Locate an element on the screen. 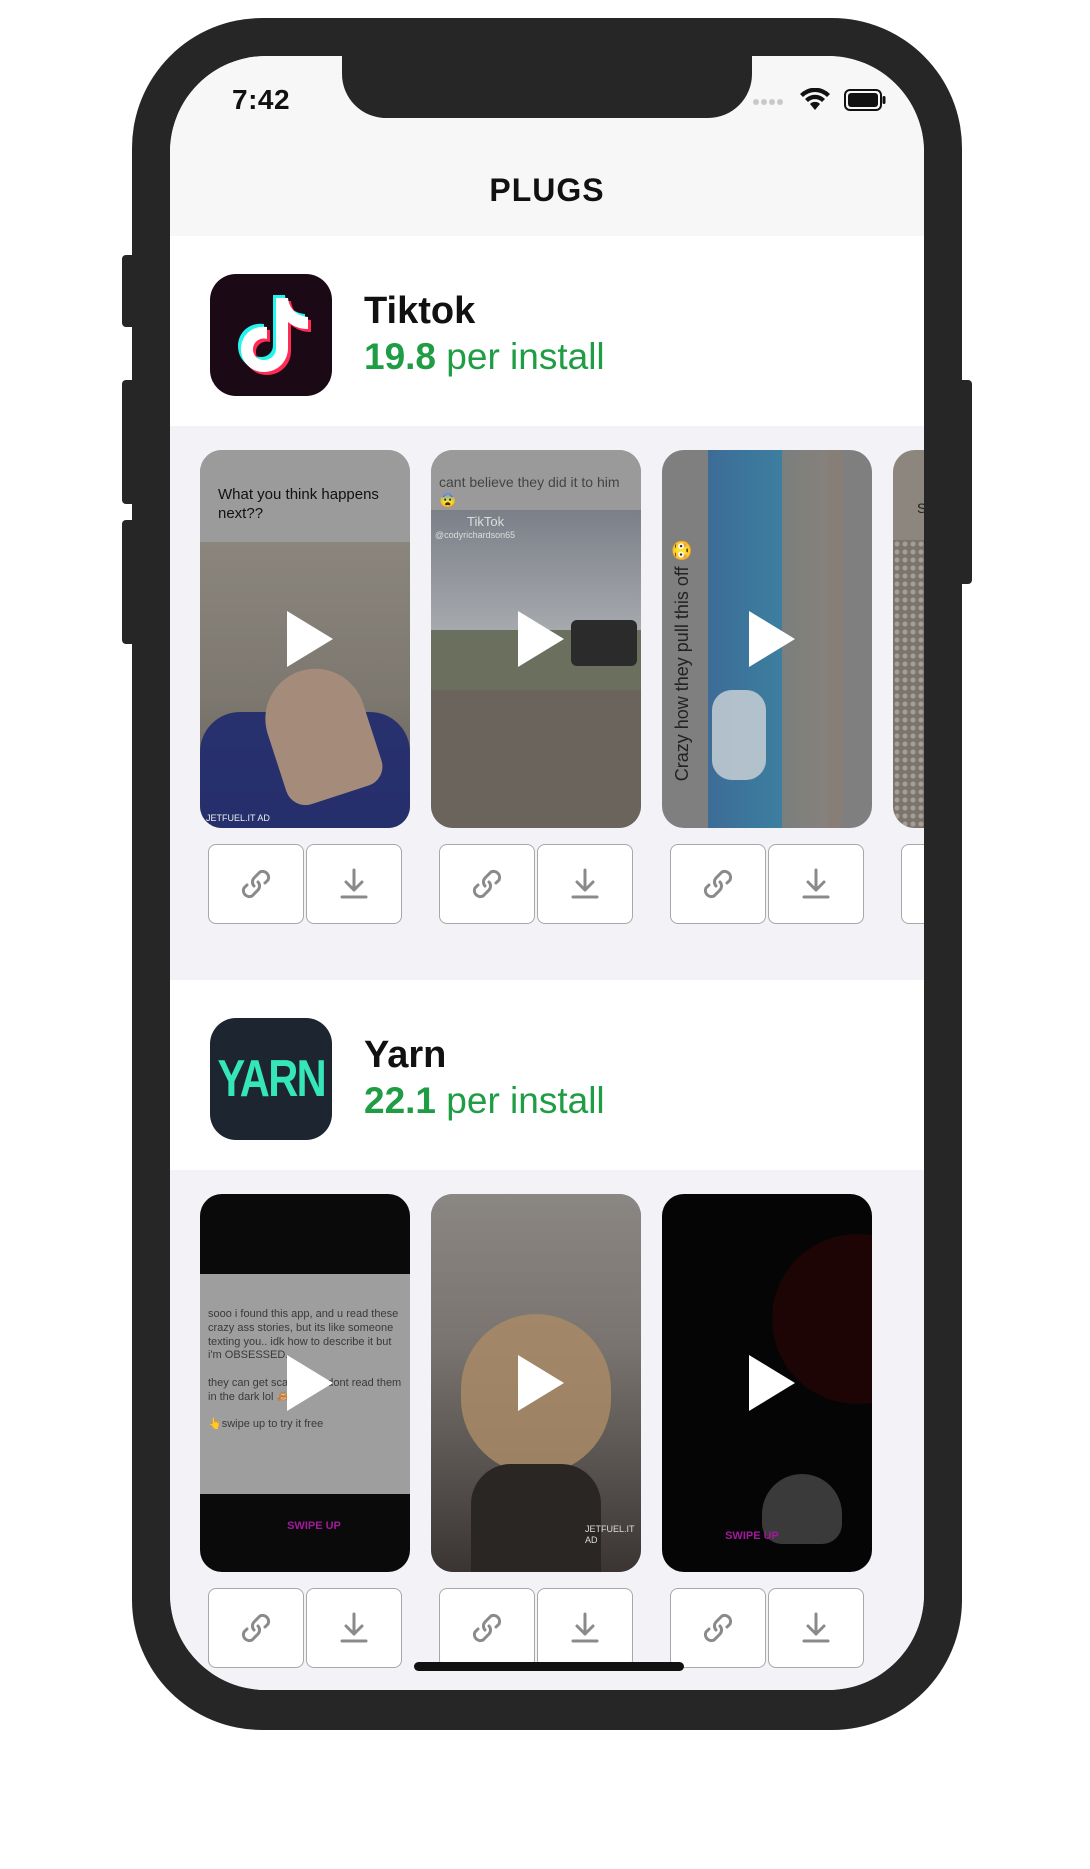  wifi-icon is located at coordinates (815, 102).